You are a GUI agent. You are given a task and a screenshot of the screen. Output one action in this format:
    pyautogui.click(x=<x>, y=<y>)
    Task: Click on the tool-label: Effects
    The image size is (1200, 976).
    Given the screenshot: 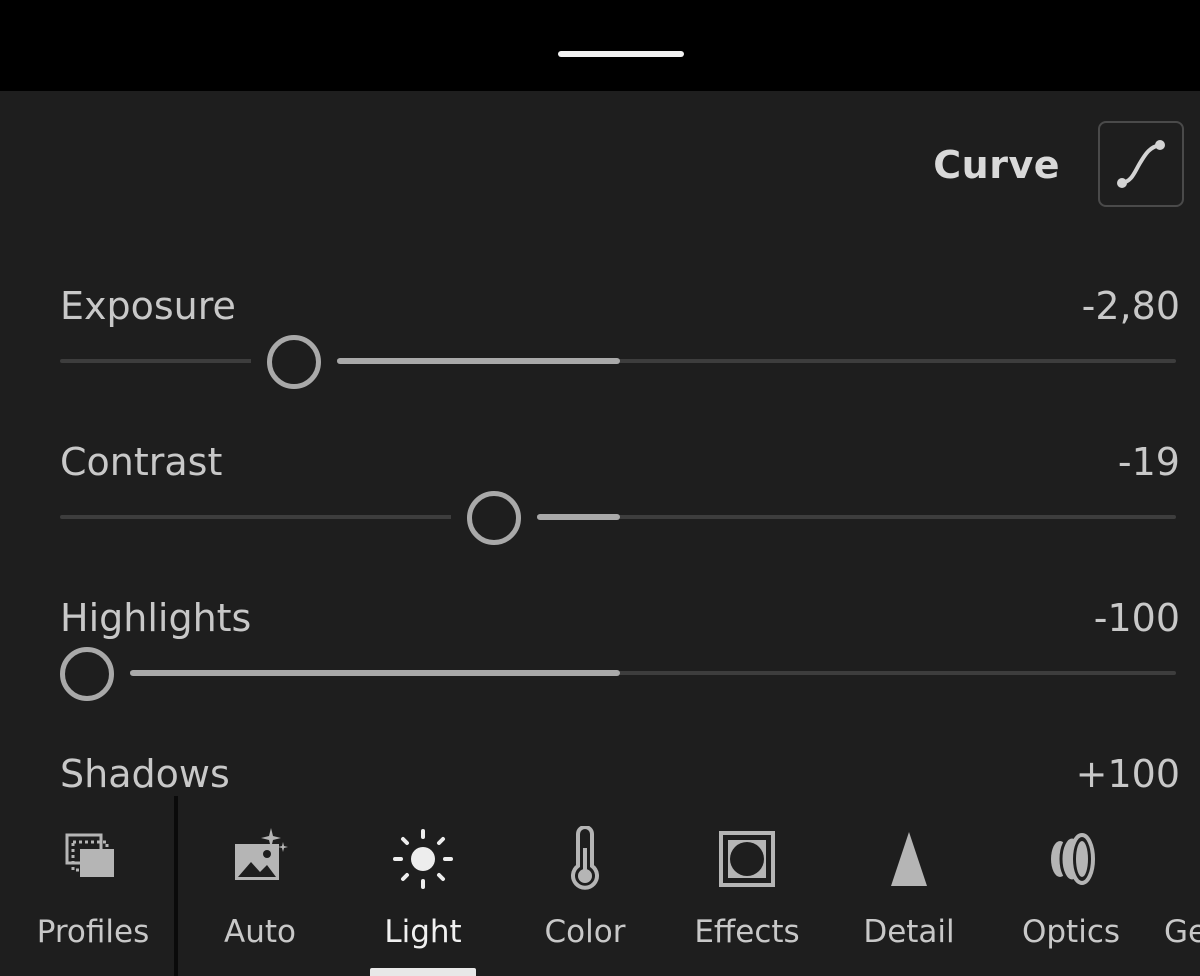 What is the action you would take?
    pyautogui.click(x=747, y=932)
    